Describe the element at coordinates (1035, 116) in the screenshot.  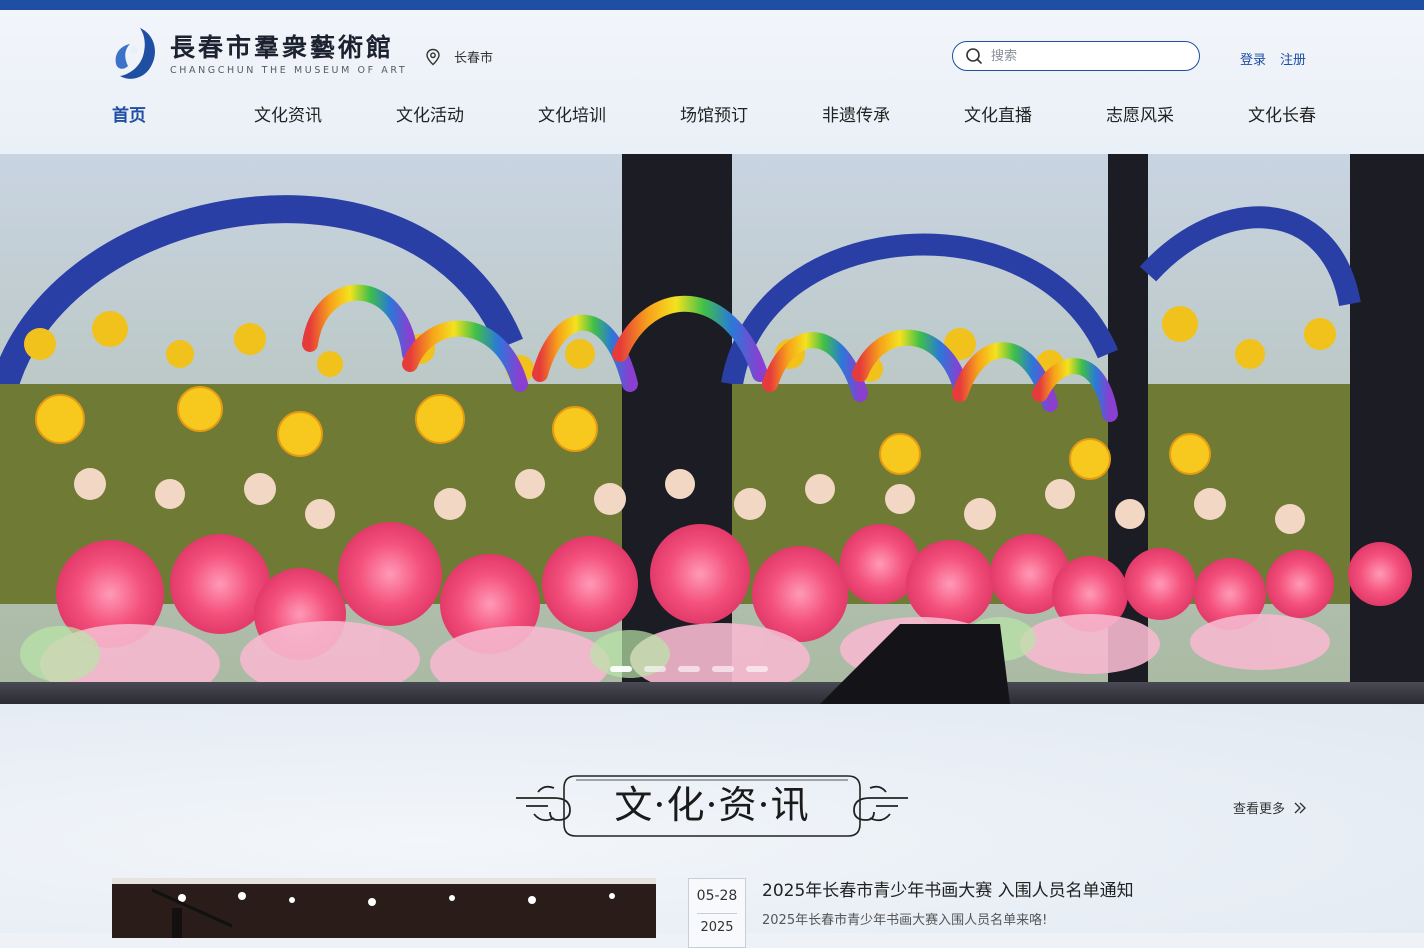
I see `nav-item-culture-live: 文化直播` at that location.